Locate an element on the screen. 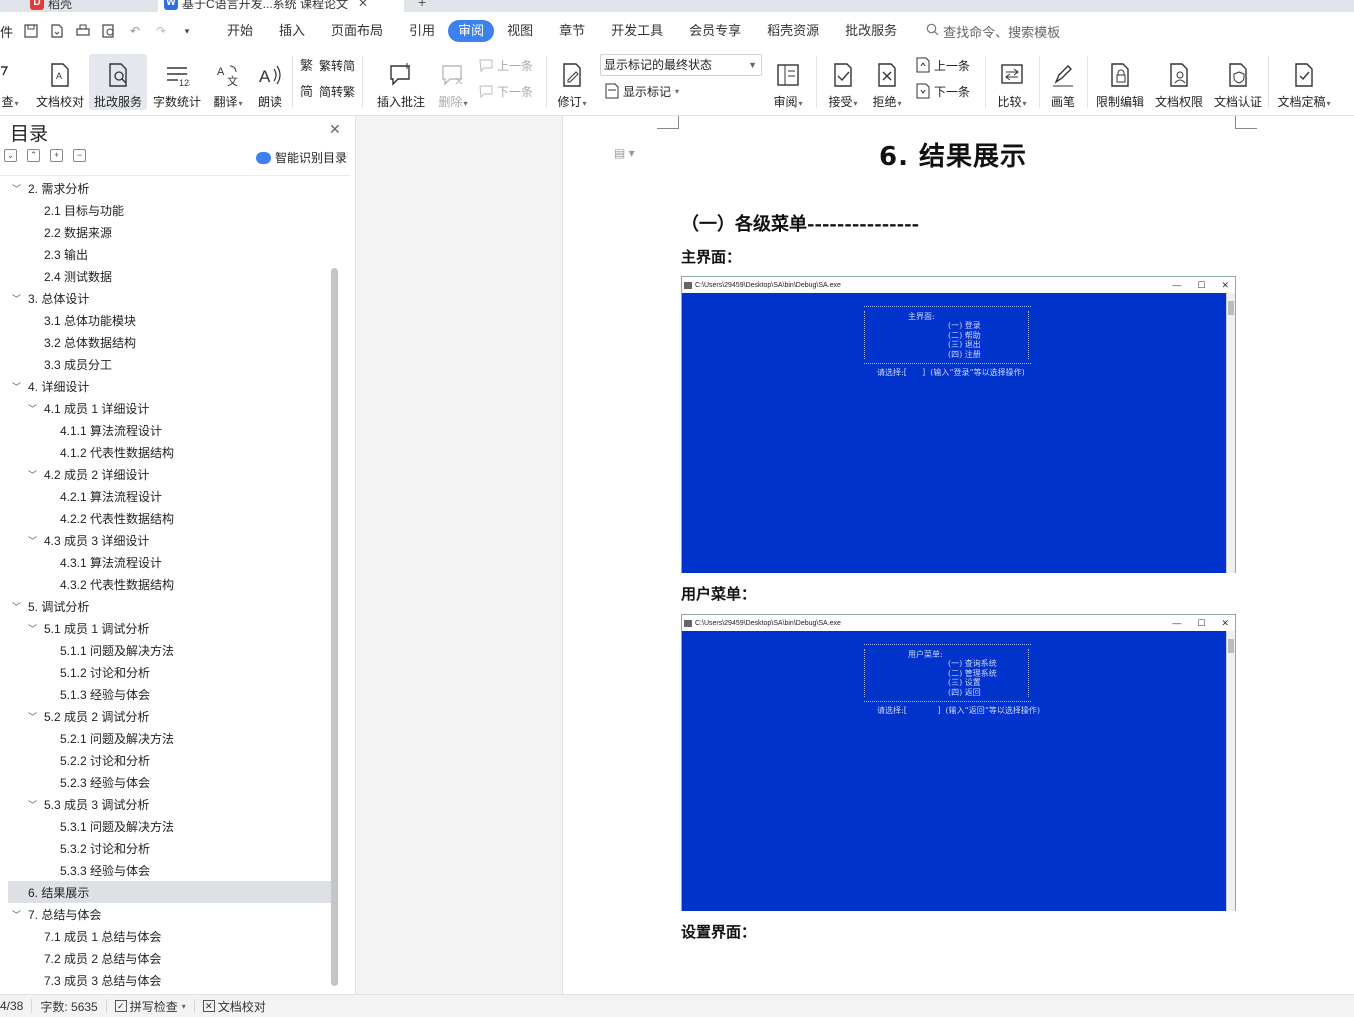 The height and width of the screenshot is (1017, 1354). doc-check-button: A 文档校对 is located at coordinates (60, 82).